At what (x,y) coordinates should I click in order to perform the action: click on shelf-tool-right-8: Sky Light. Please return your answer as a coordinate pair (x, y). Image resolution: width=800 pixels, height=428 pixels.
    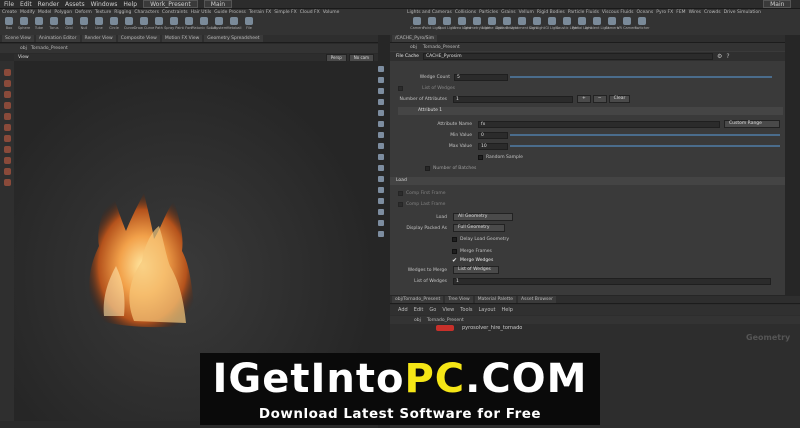
    Looking at the image, I should click on (537, 26).